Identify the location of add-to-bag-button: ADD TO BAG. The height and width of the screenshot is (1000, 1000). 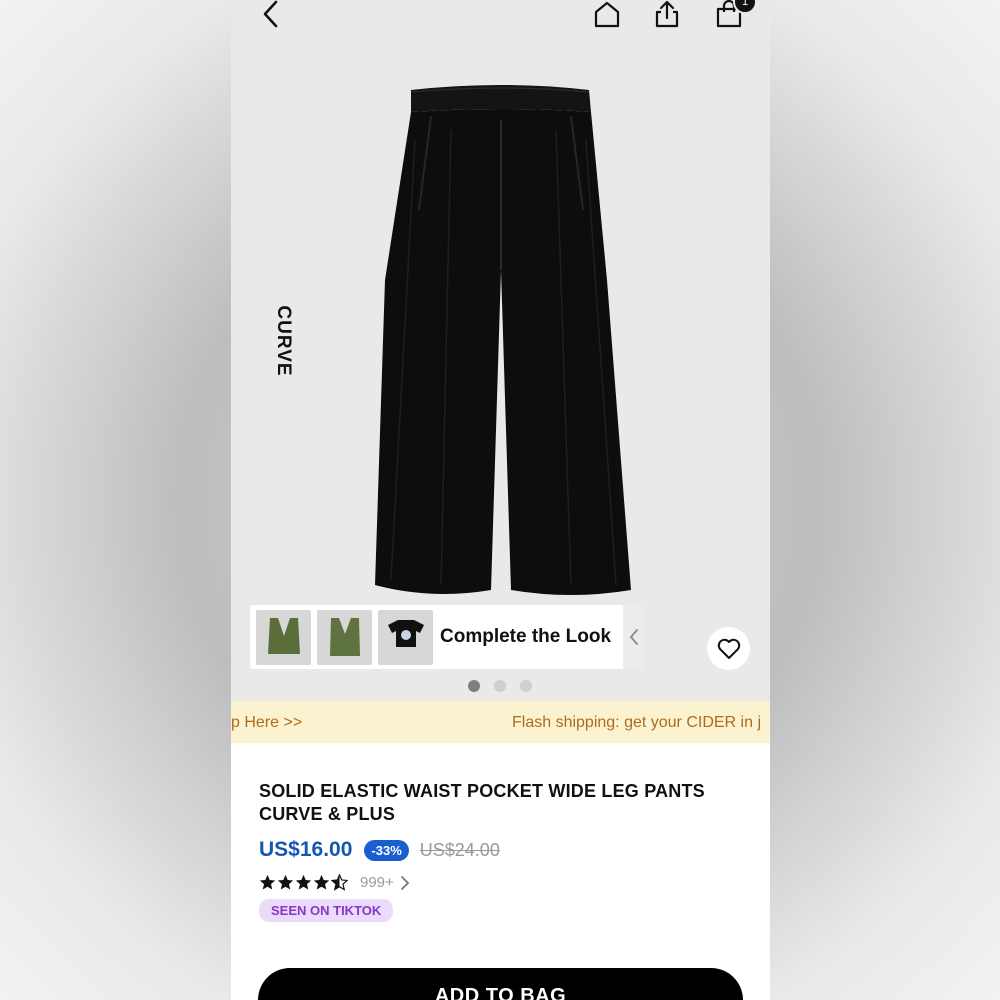
(500, 984).